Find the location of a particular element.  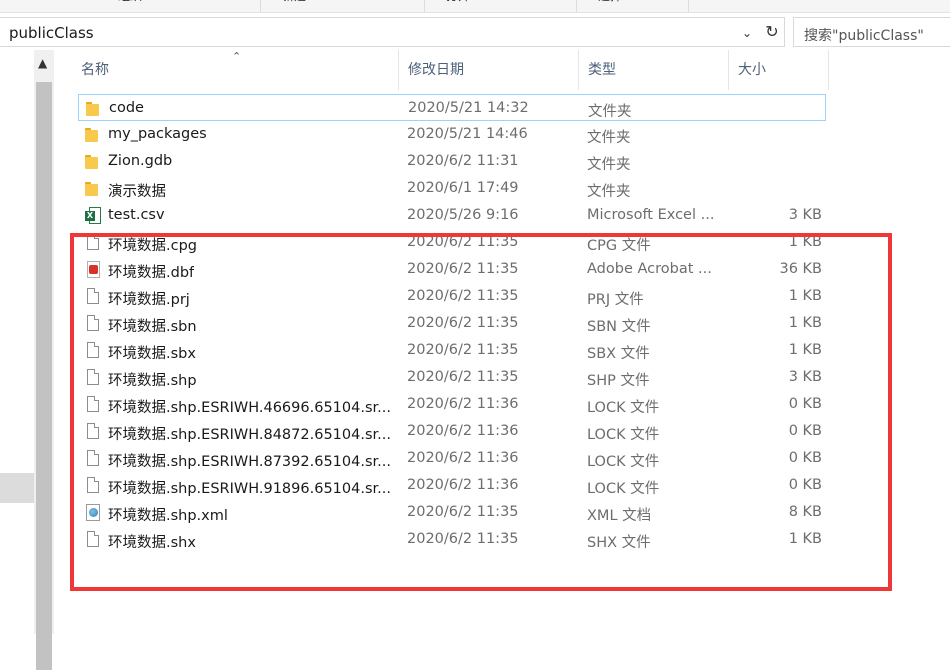

file-name: Zion.gdb is located at coordinates (140, 161).